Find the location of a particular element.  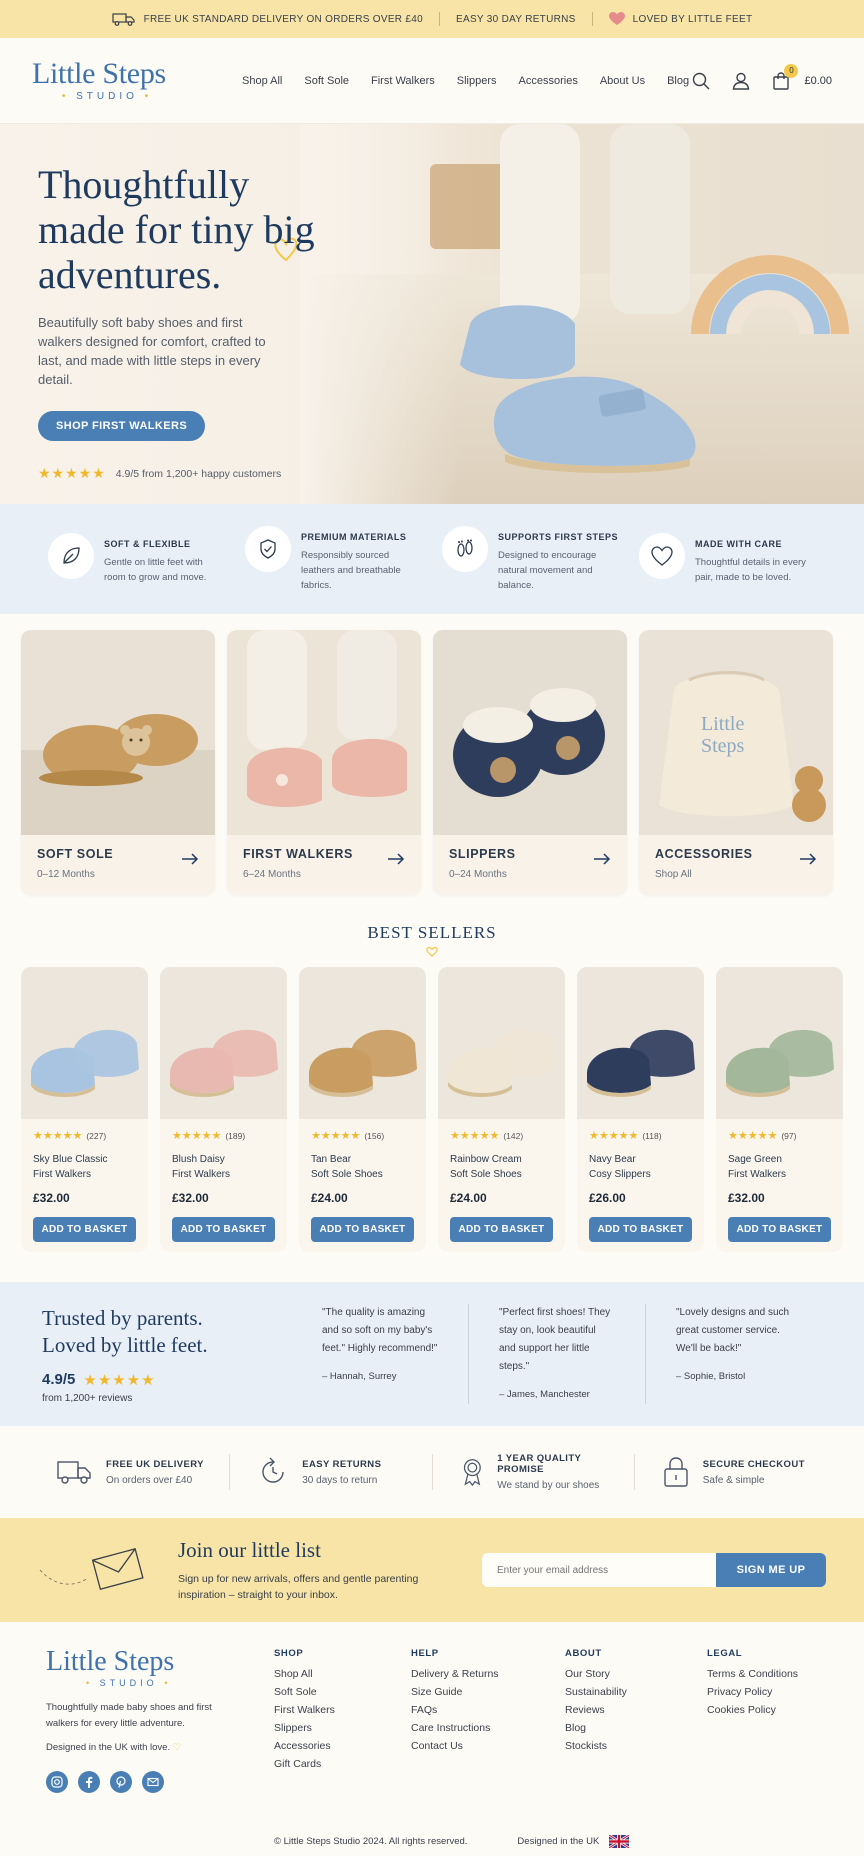

footer-link: Cookies Policy is located at coordinates (752, 1710).